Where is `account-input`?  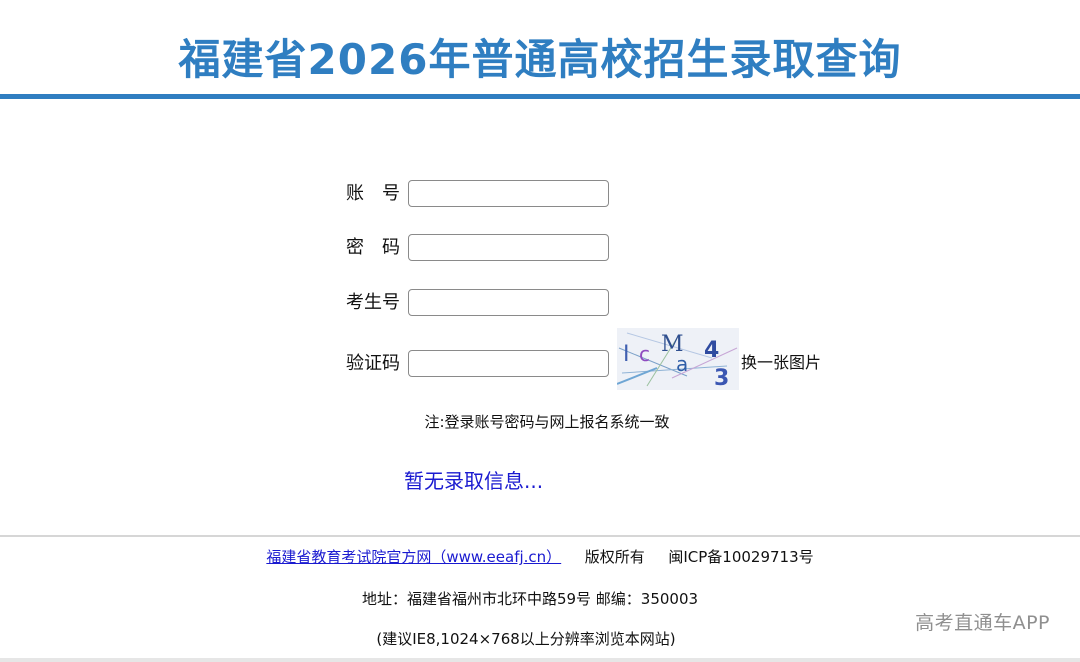 account-input is located at coordinates (508, 193).